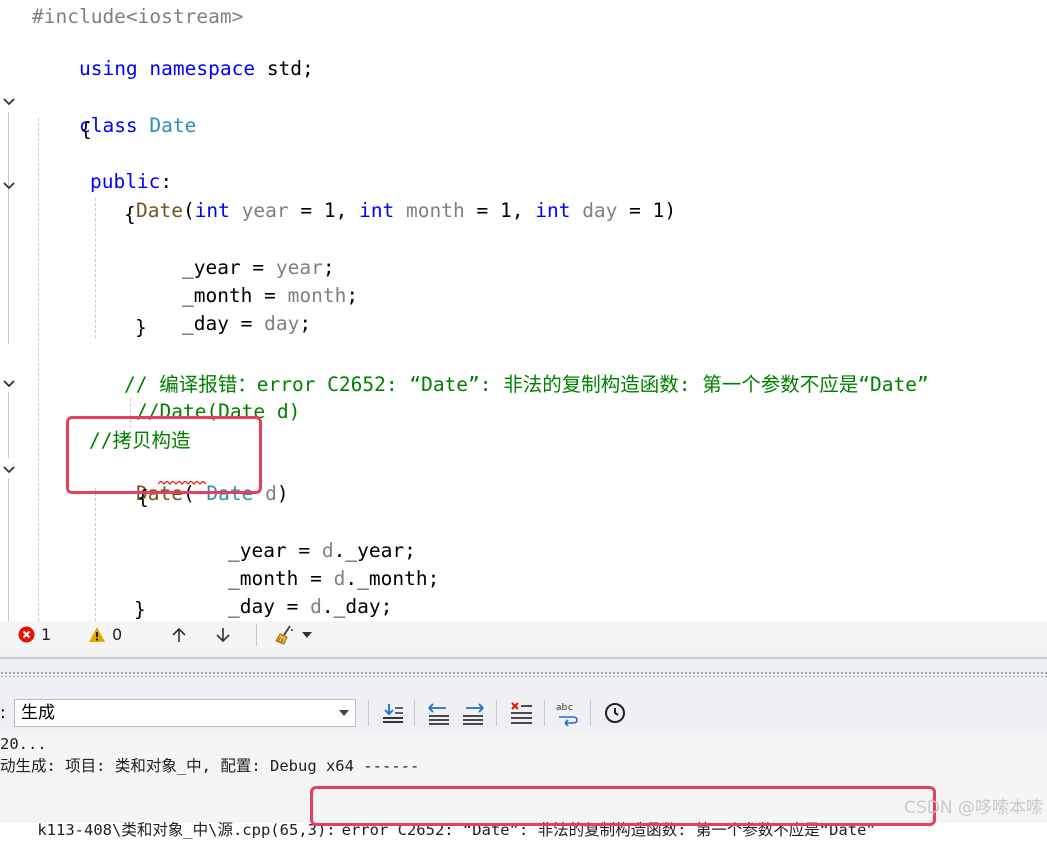 This screenshot has height=860, width=1047. Describe the element at coordinates (138, 16) in the screenshot. I see `code-line-include: #include<iostream>` at that location.